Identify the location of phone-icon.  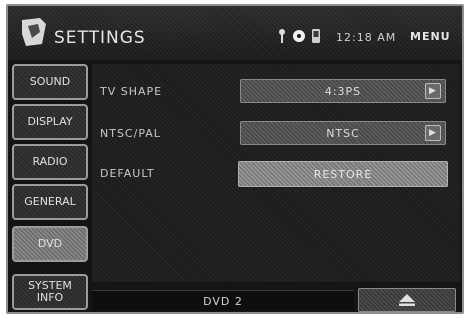
(316, 36).